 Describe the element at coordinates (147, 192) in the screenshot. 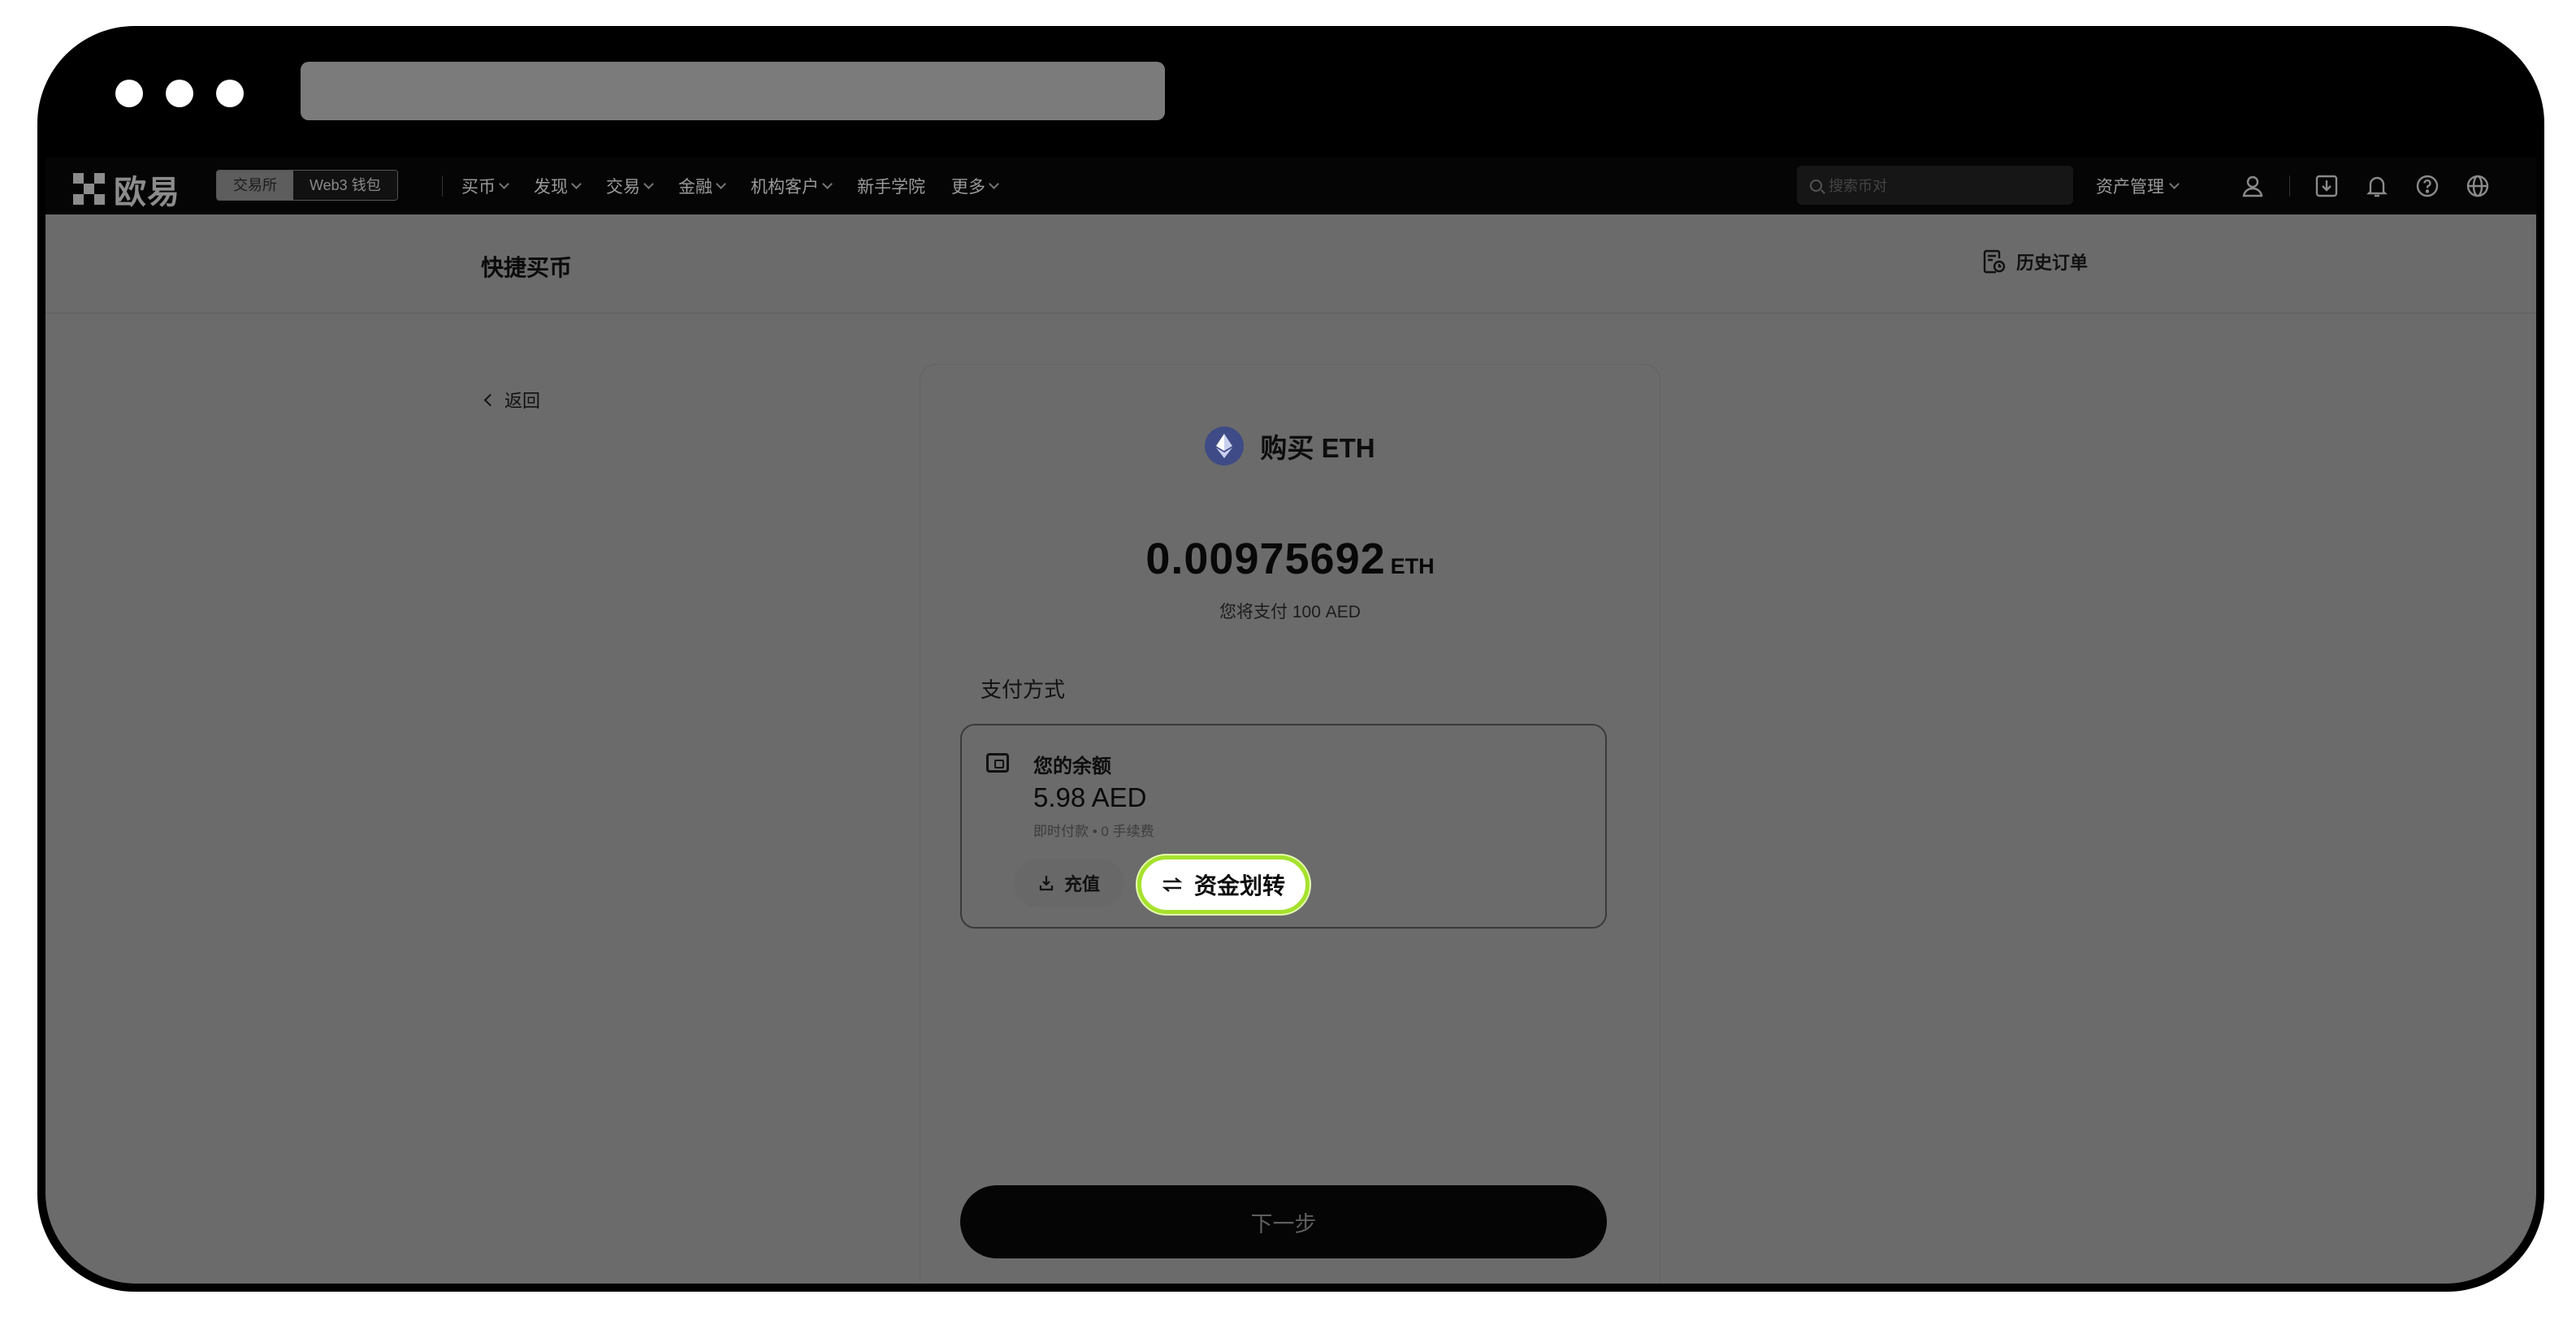

I see `logo-text: 欧易` at that location.